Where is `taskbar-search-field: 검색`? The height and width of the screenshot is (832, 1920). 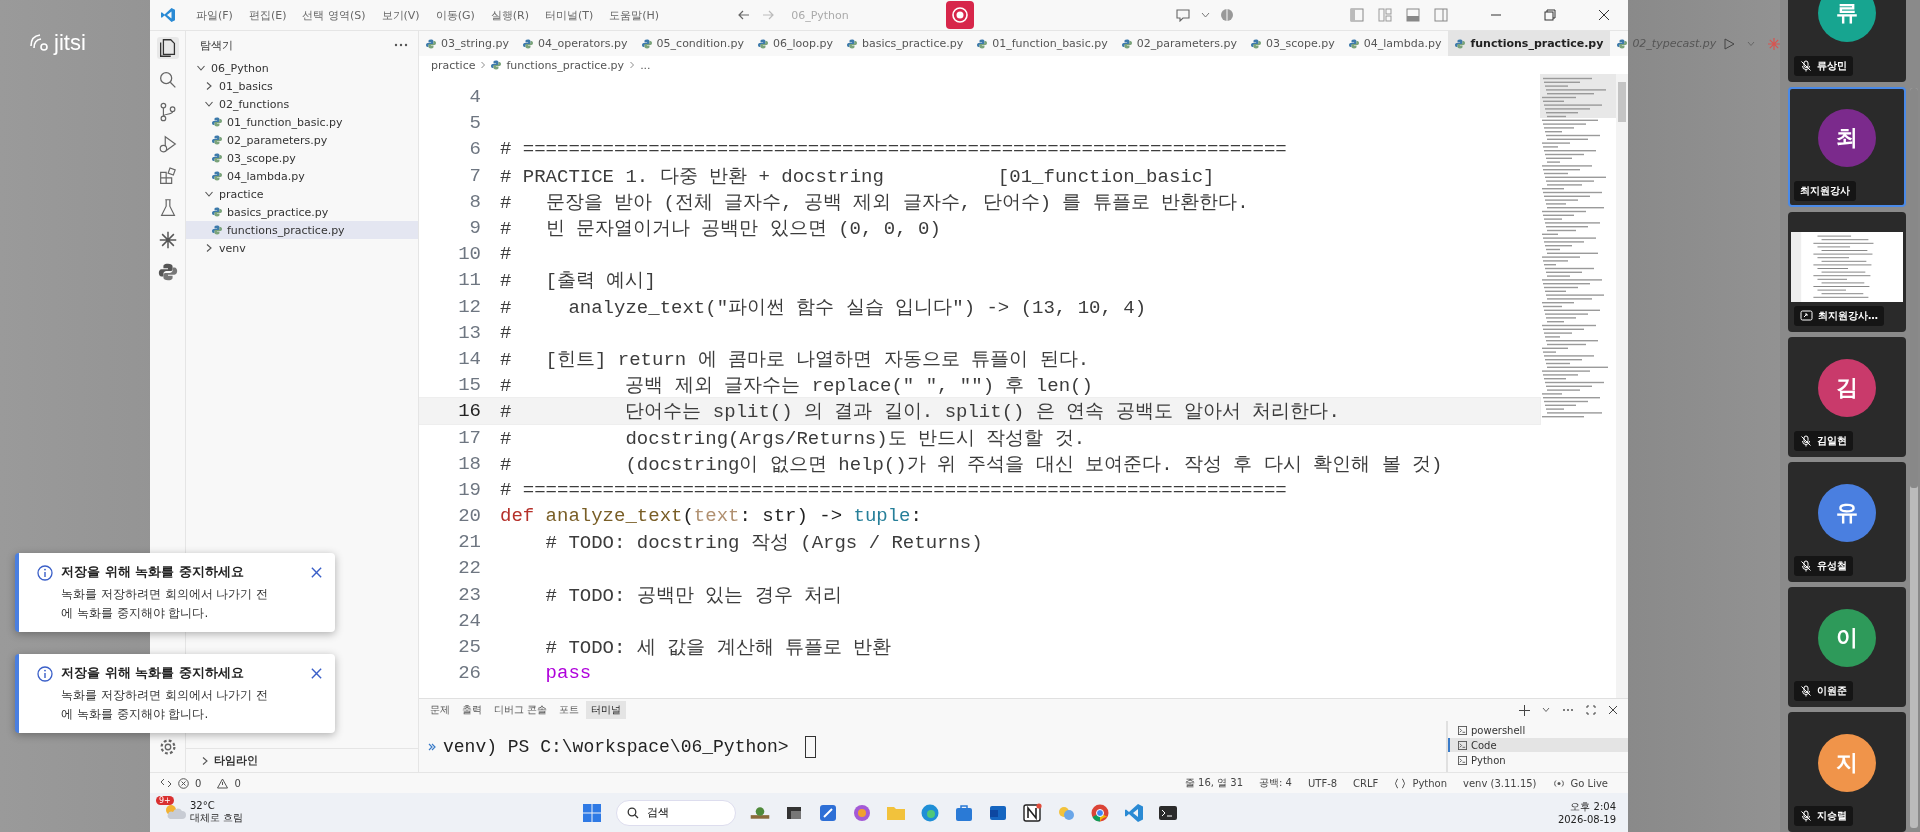
taskbar-search-field: 검색 is located at coordinates (676, 812).